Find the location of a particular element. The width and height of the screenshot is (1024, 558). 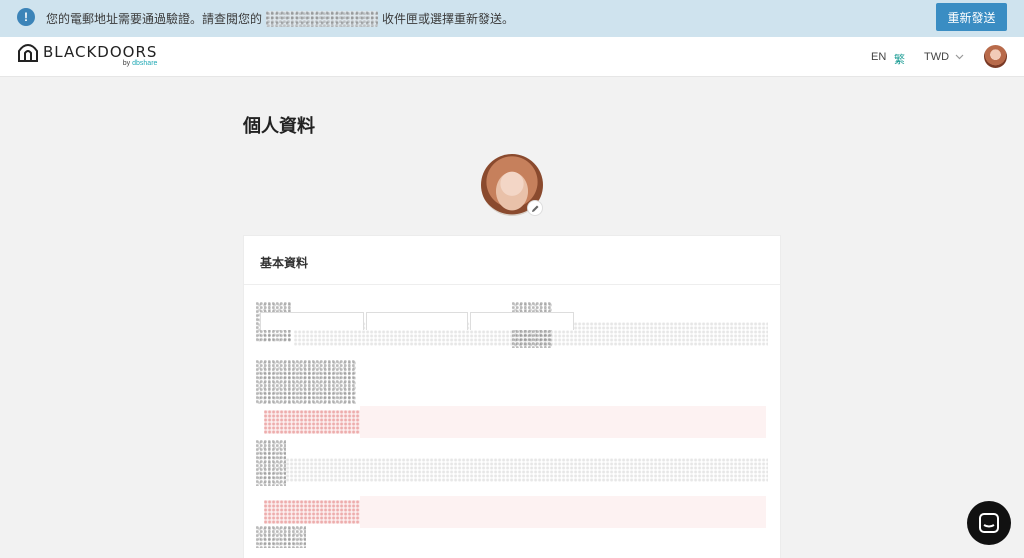

edit-avatar-button is located at coordinates (535, 208).